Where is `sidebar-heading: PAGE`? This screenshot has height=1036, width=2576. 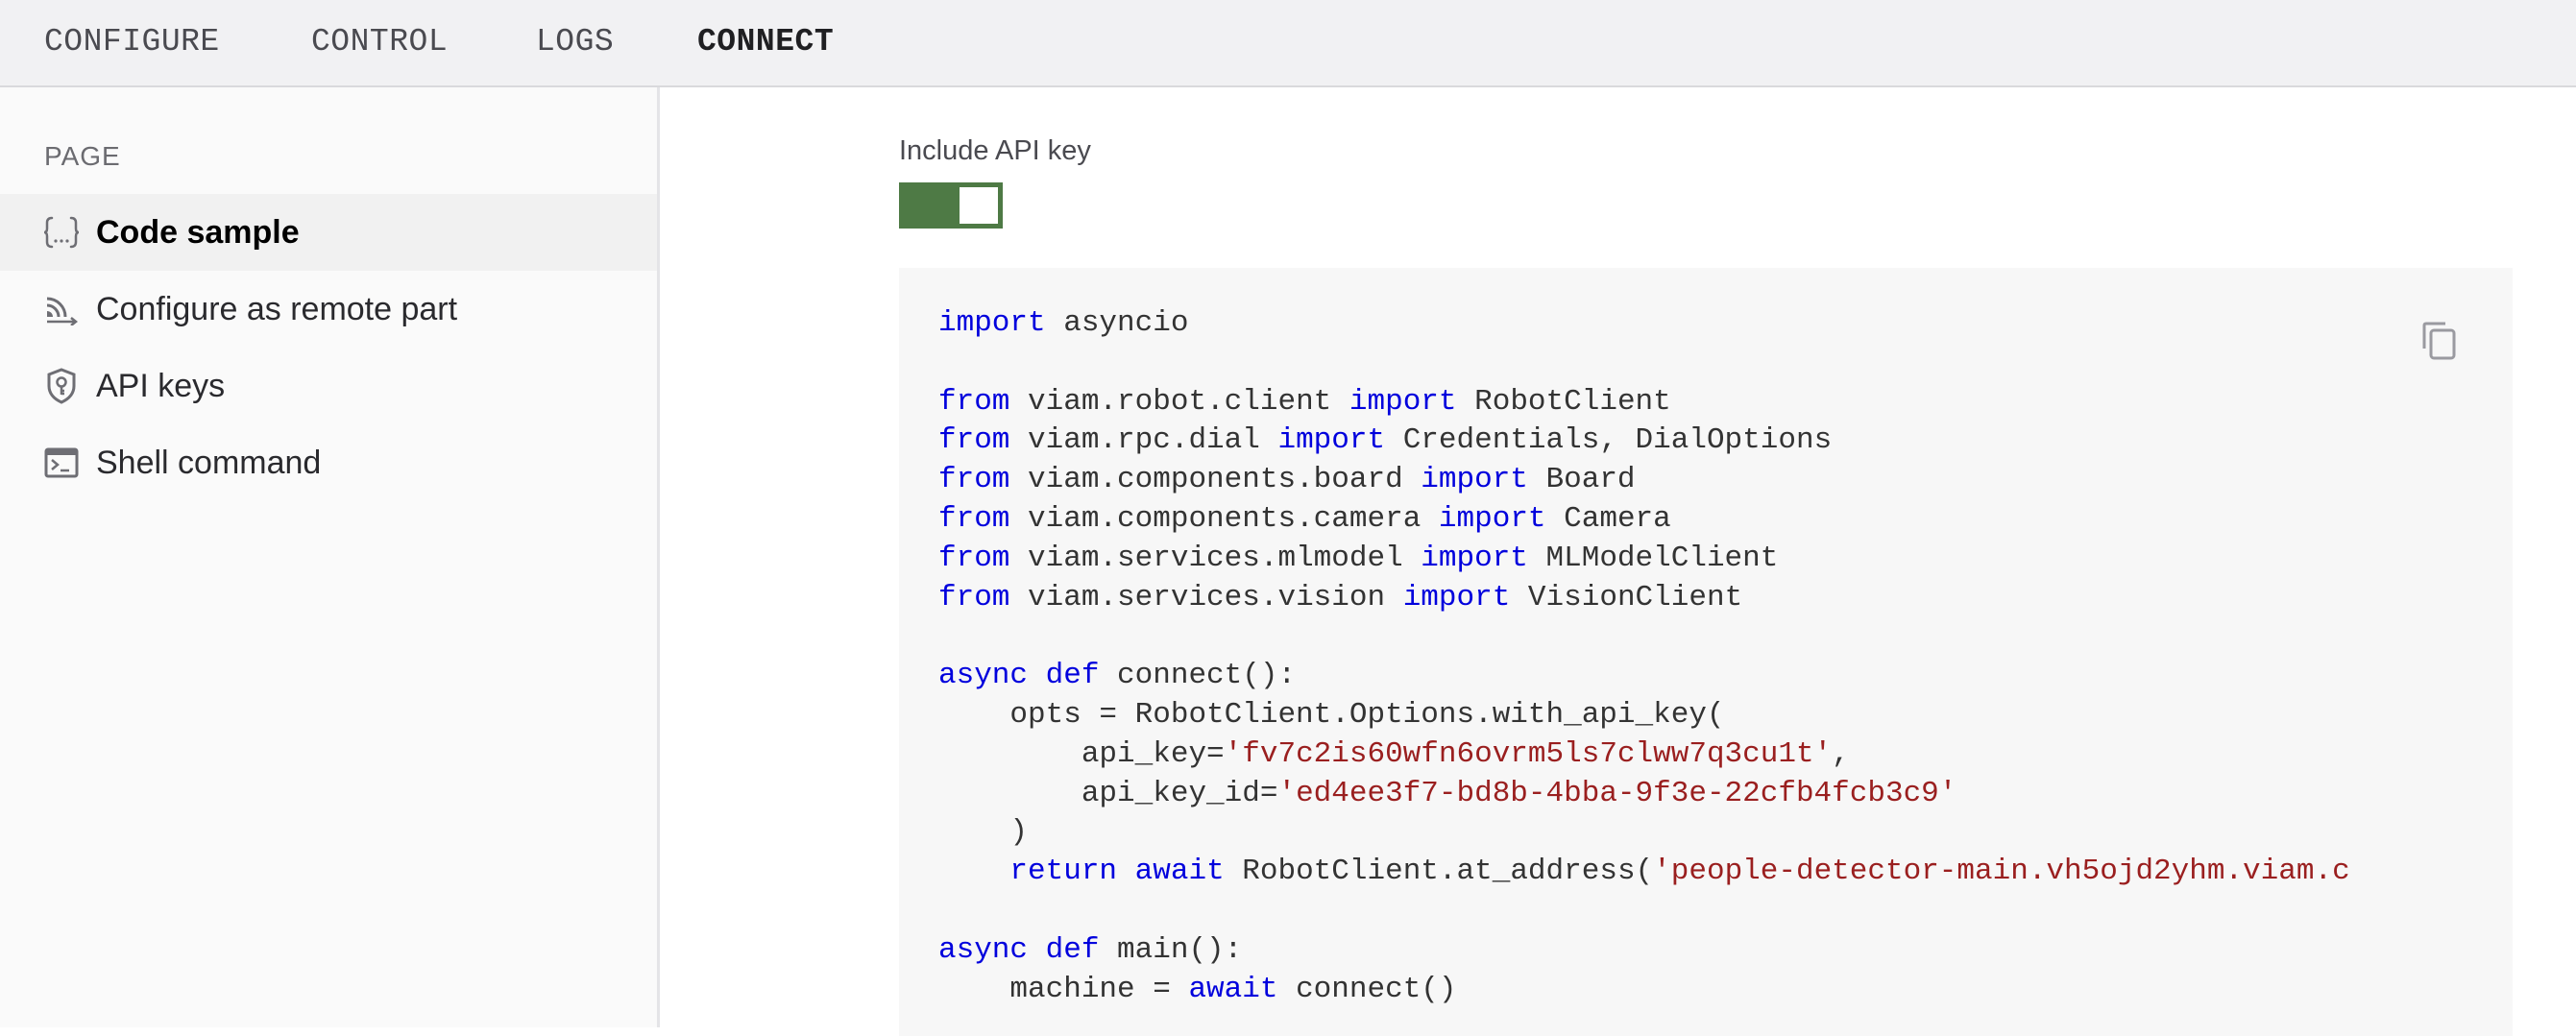 sidebar-heading: PAGE is located at coordinates (82, 156).